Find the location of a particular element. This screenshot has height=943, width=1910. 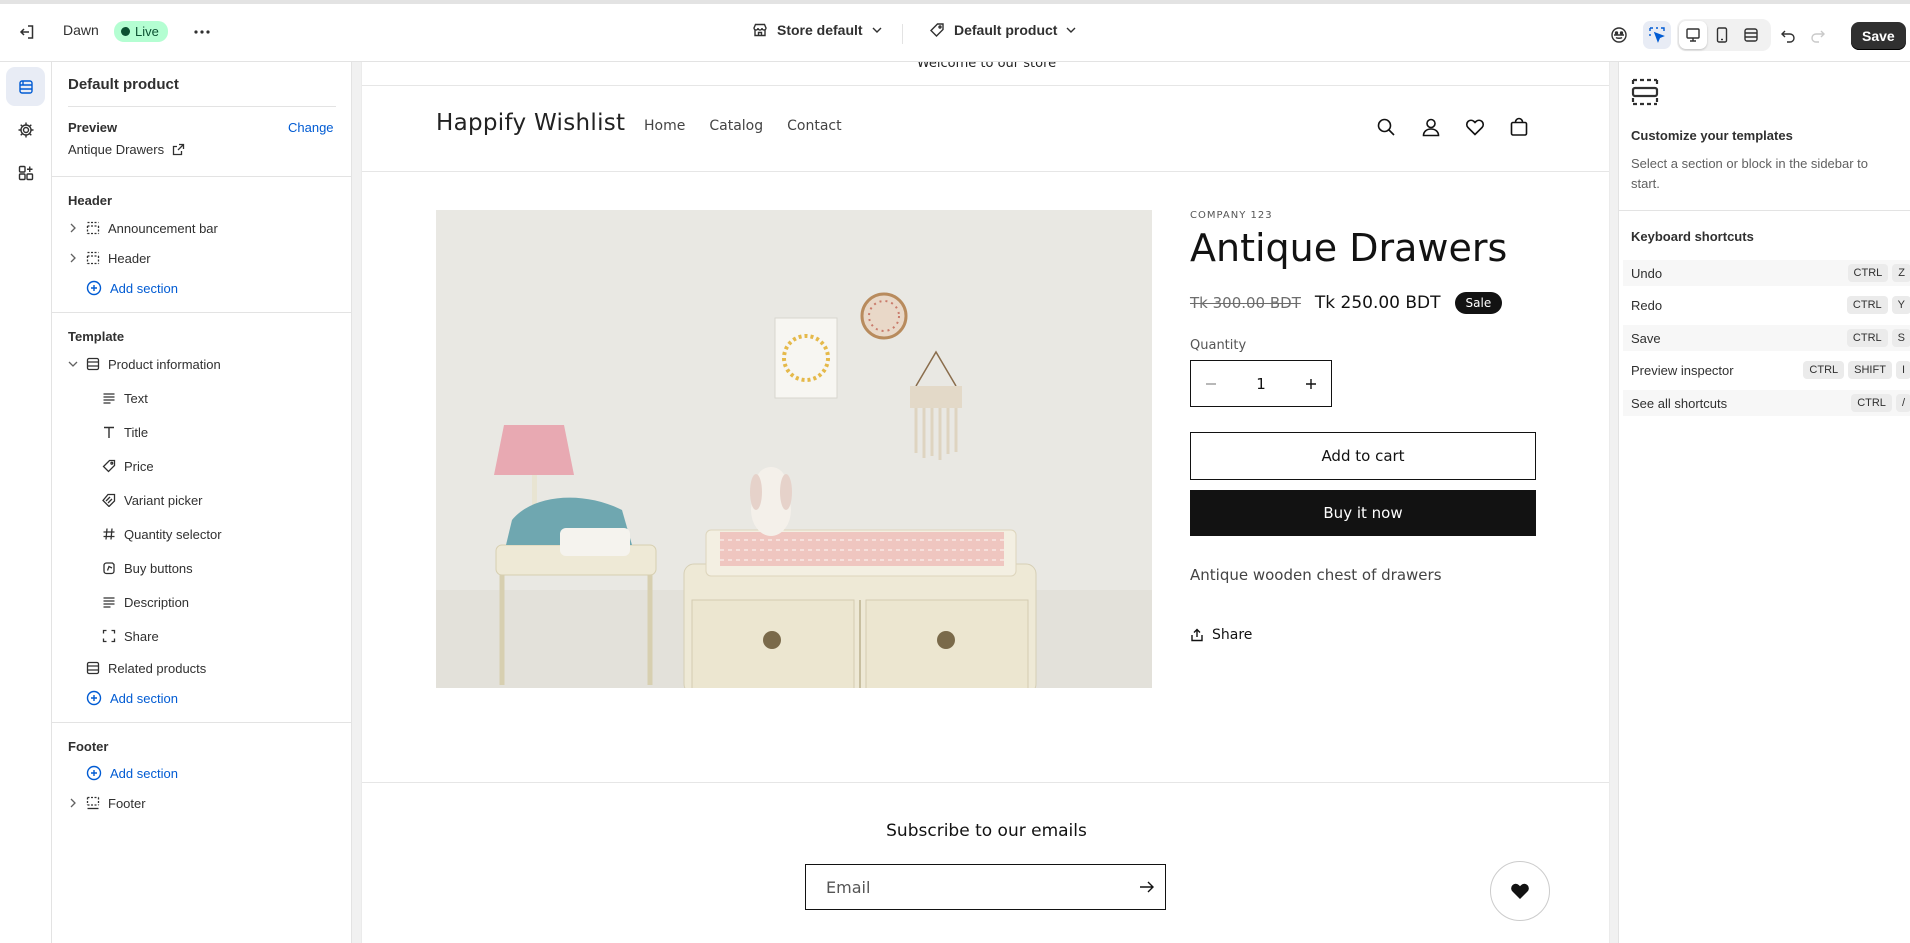

quantity-stepper: 1 is located at coordinates (1261, 383).